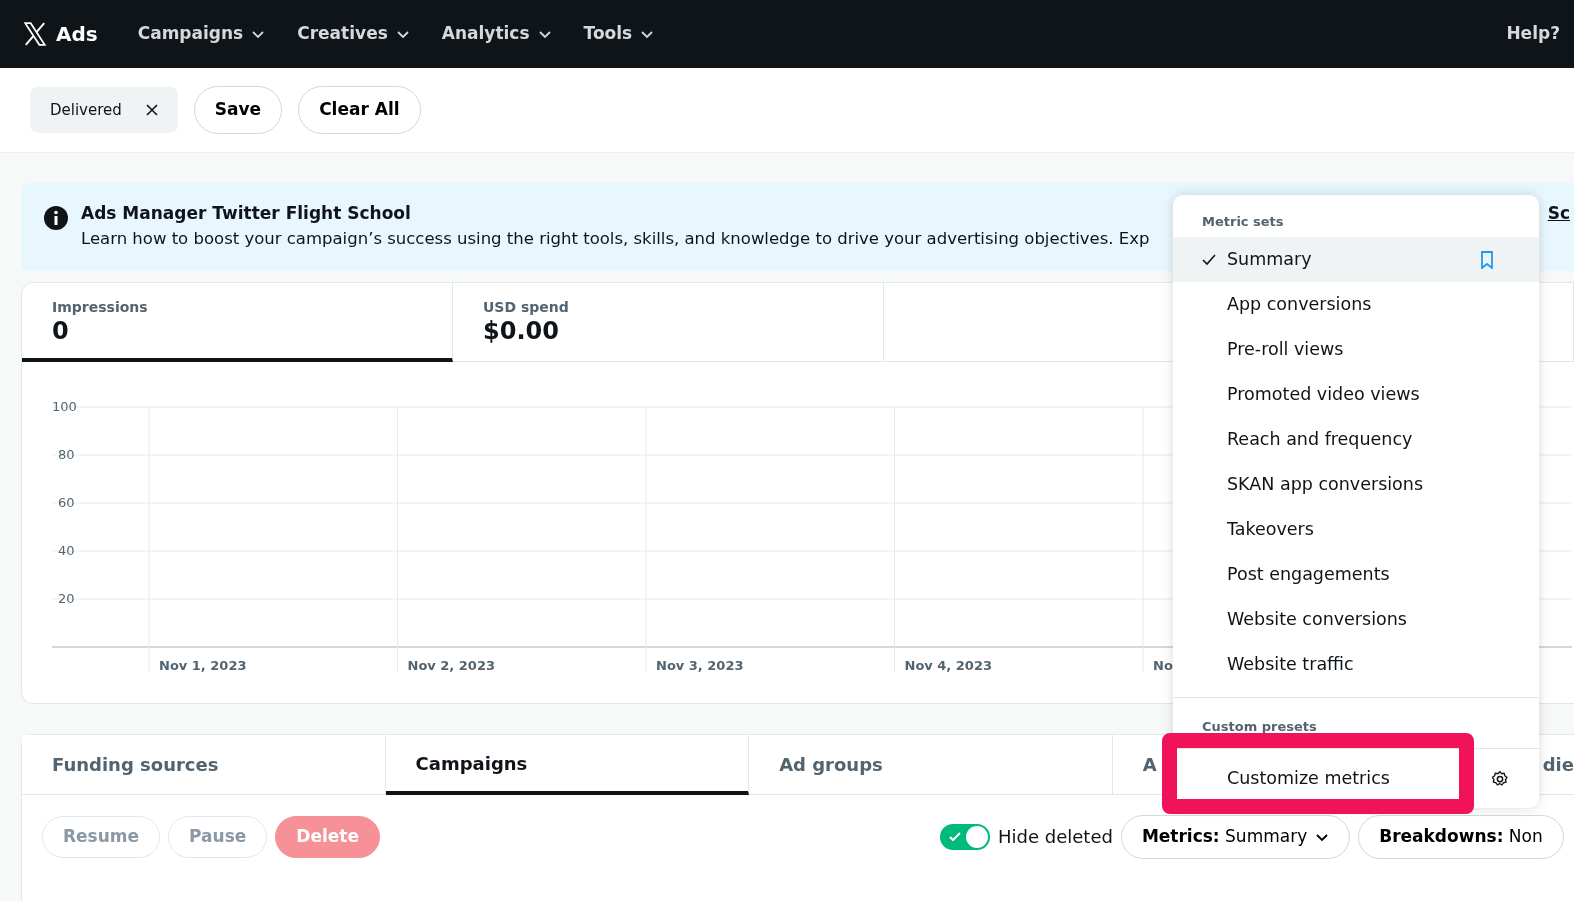 The image size is (1574, 901). Describe the element at coordinates (64, 406) in the screenshot. I see `y-tick-label: 100` at that location.